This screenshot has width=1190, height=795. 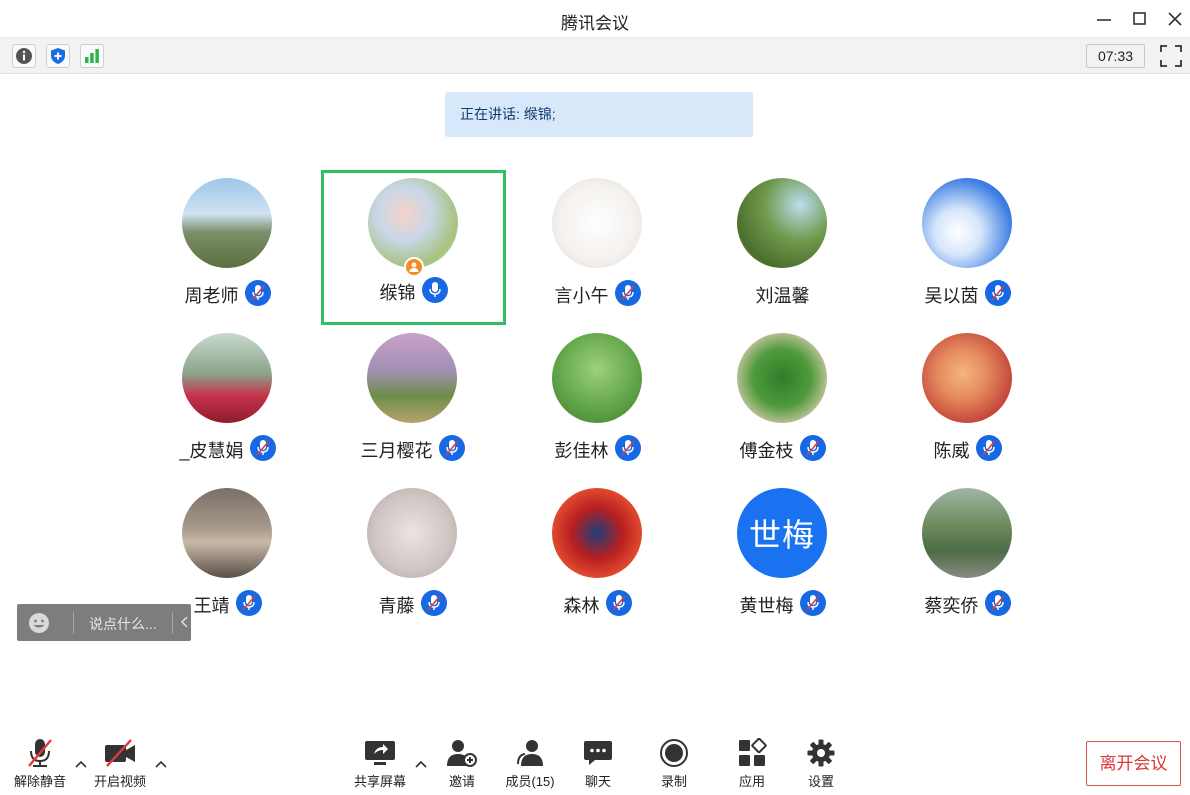 What do you see at coordinates (766, 606) in the screenshot?
I see `participant-name: 黄世梅` at bounding box center [766, 606].